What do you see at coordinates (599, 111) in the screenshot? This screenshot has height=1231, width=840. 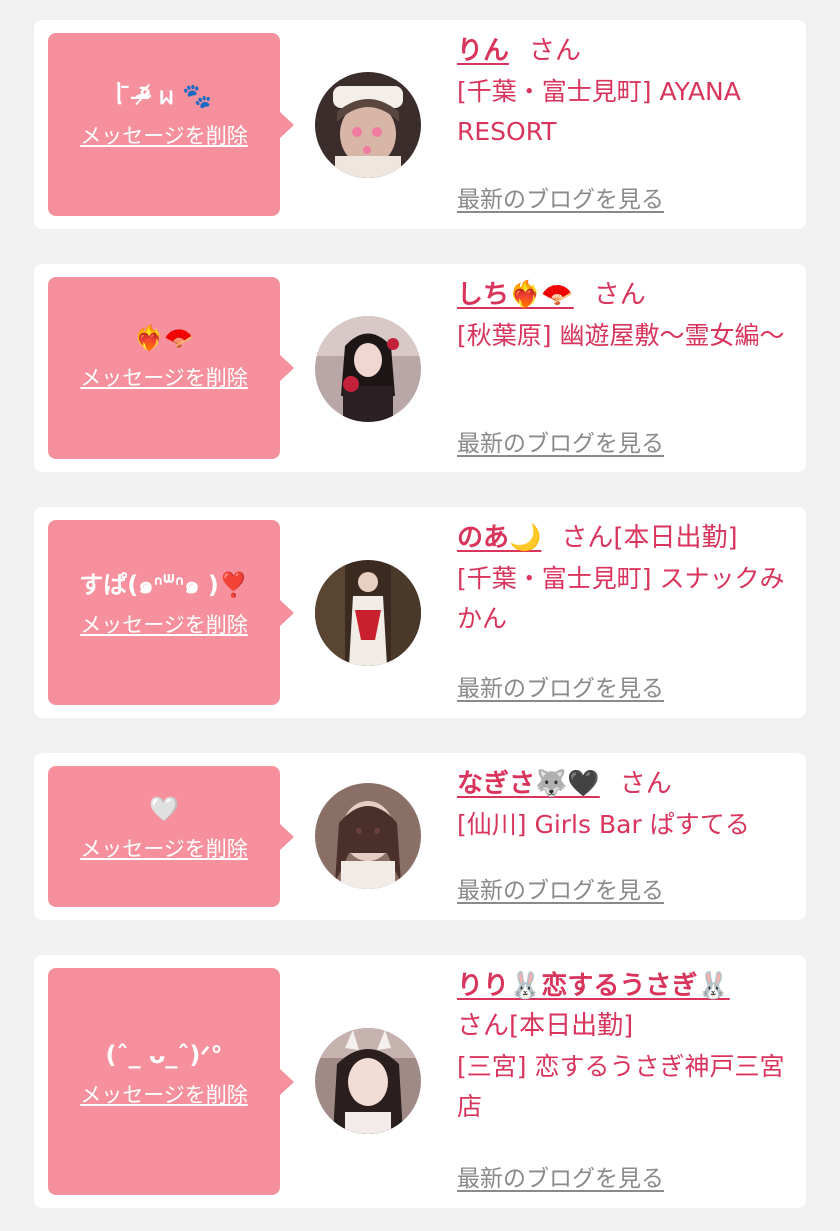 I see `shop-name: [千葉・富士見町] AYANA RESORT` at bounding box center [599, 111].